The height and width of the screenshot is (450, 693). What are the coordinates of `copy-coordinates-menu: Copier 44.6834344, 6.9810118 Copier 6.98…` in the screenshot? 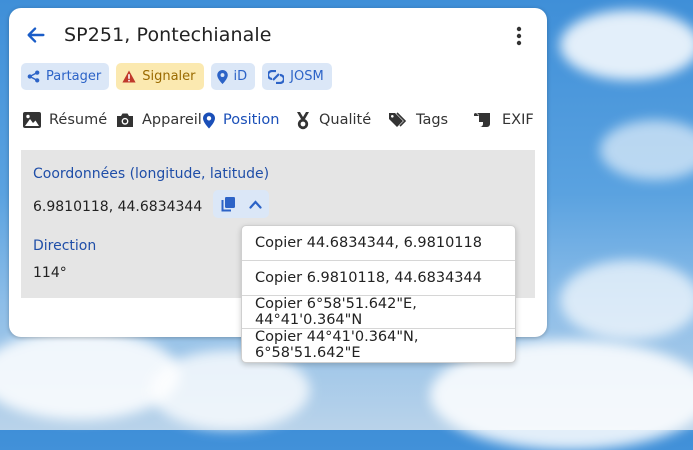 It's located at (378, 294).